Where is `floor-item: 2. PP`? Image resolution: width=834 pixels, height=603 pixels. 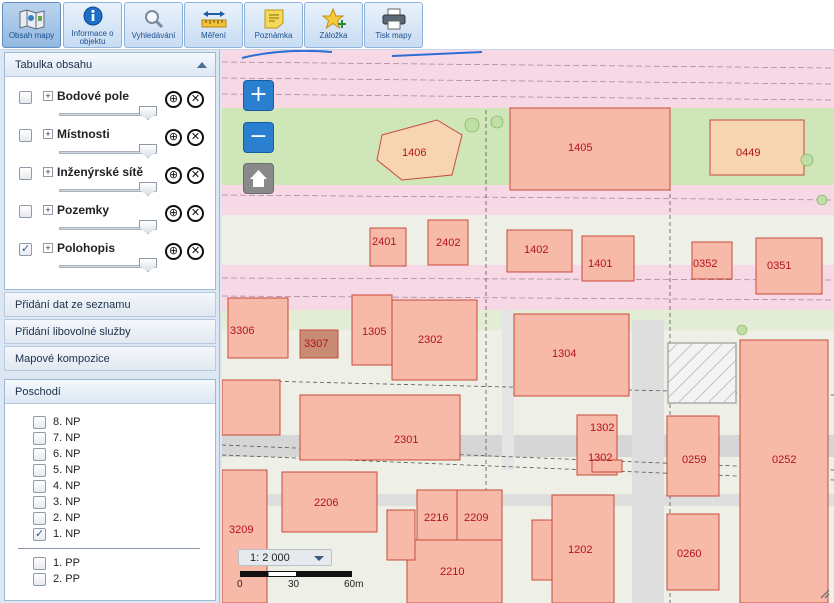
floor-item: 2. PP is located at coordinates (93, 579).